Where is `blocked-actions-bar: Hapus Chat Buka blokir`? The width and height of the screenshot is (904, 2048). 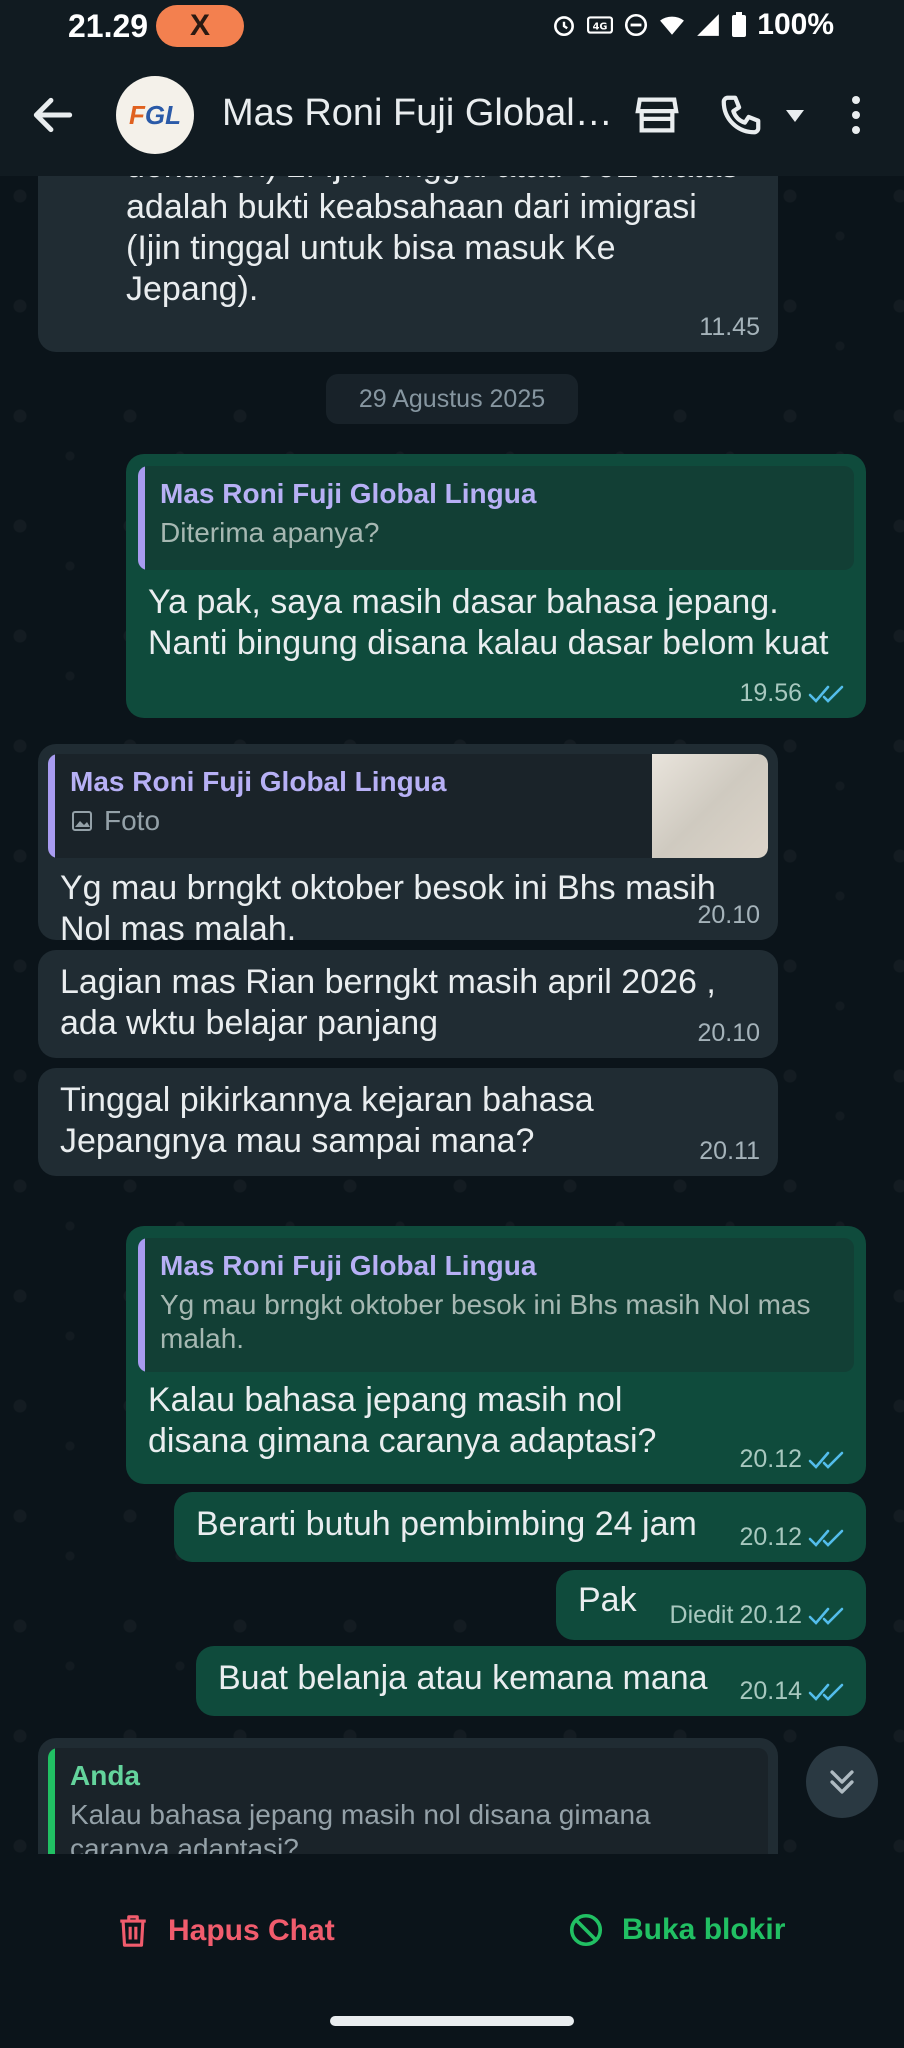 blocked-actions-bar: Hapus Chat Buka blokir is located at coordinates (452, 1951).